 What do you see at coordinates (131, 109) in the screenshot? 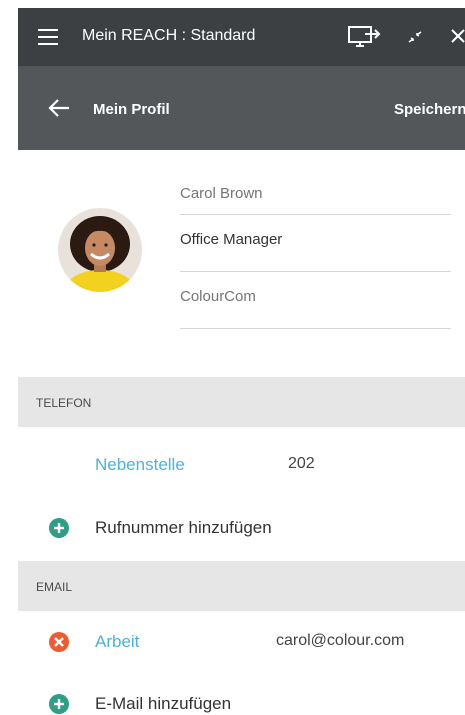
I see `page-title: Mein Profil` at bounding box center [131, 109].